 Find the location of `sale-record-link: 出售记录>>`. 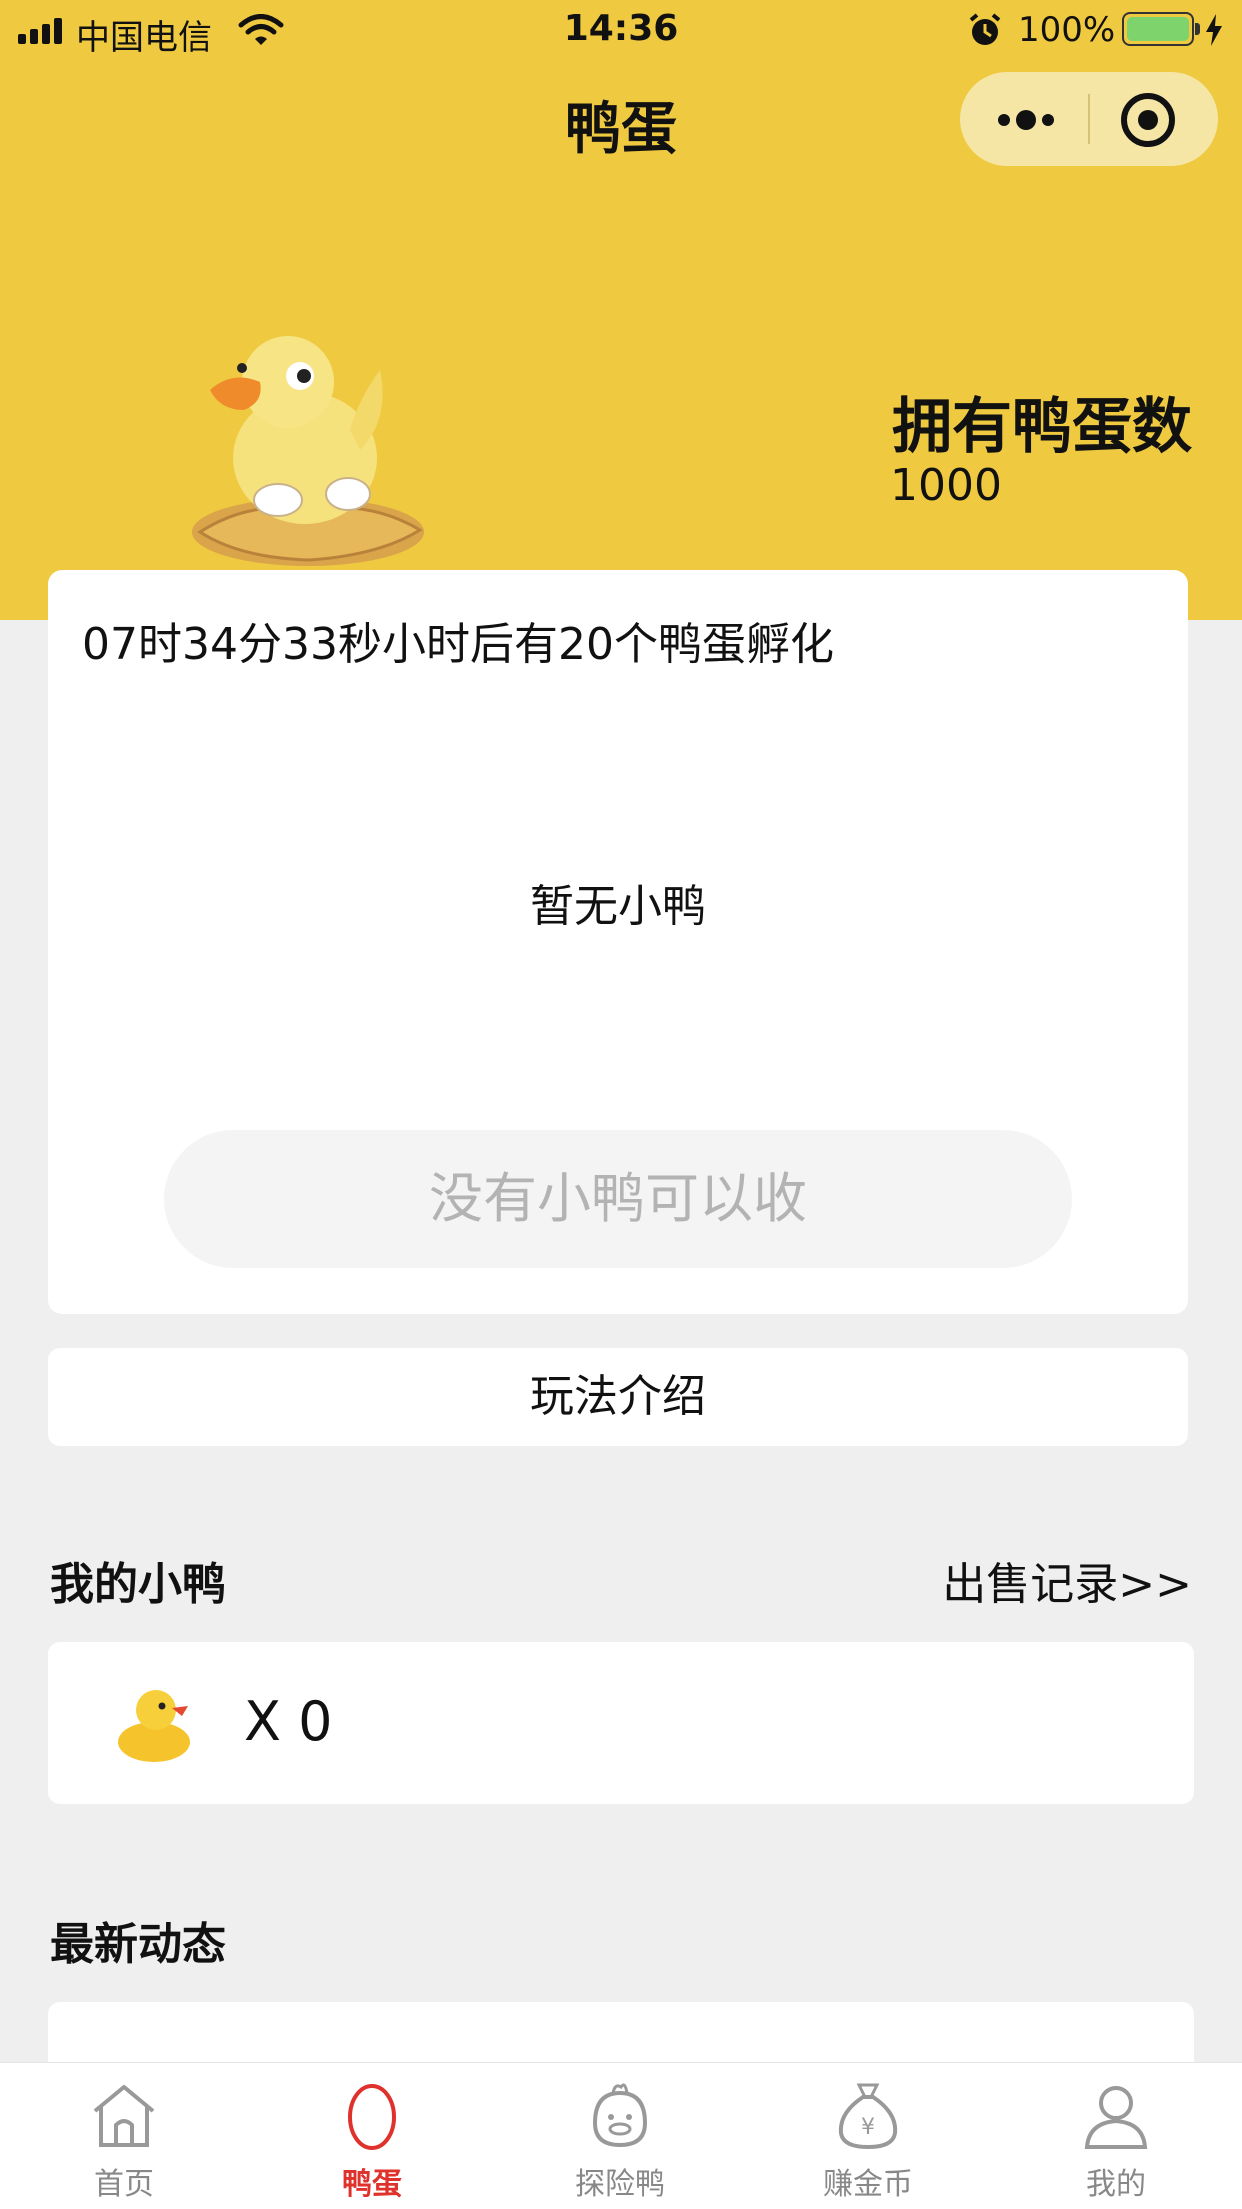

sale-record-link: 出售记录>> is located at coordinates (1067, 1580).